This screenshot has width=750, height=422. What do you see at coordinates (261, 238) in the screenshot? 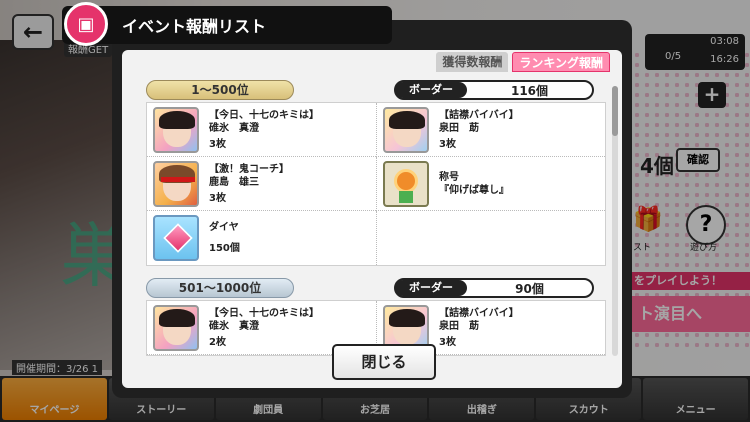
I see `reward-item: ダイヤ 150個` at bounding box center [261, 238].